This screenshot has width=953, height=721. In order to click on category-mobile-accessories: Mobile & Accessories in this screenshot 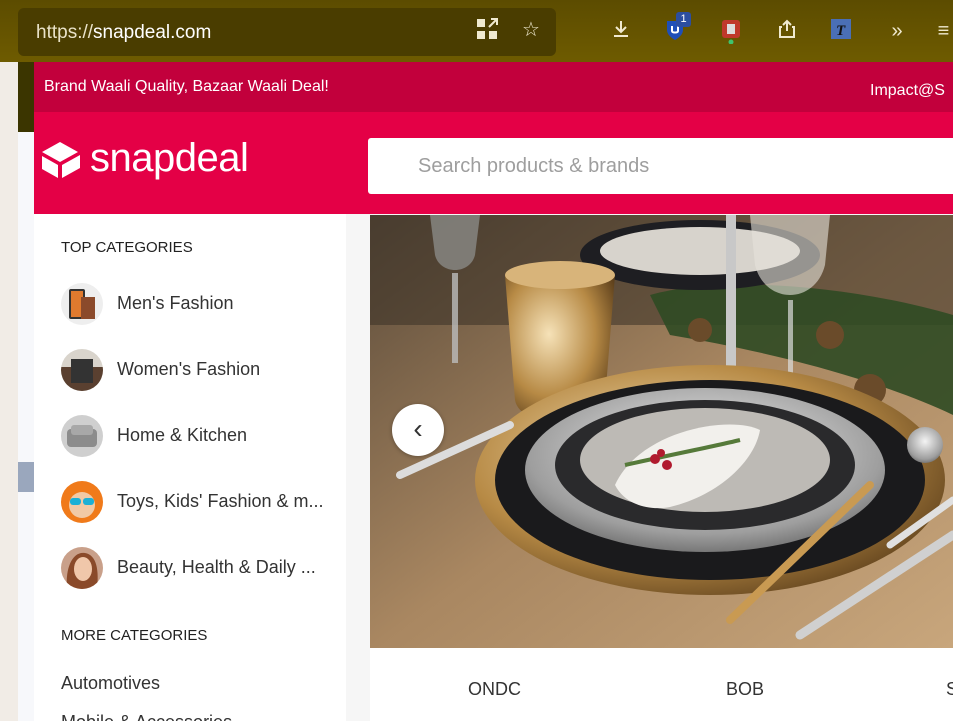, I will do `click(146, 716)`.